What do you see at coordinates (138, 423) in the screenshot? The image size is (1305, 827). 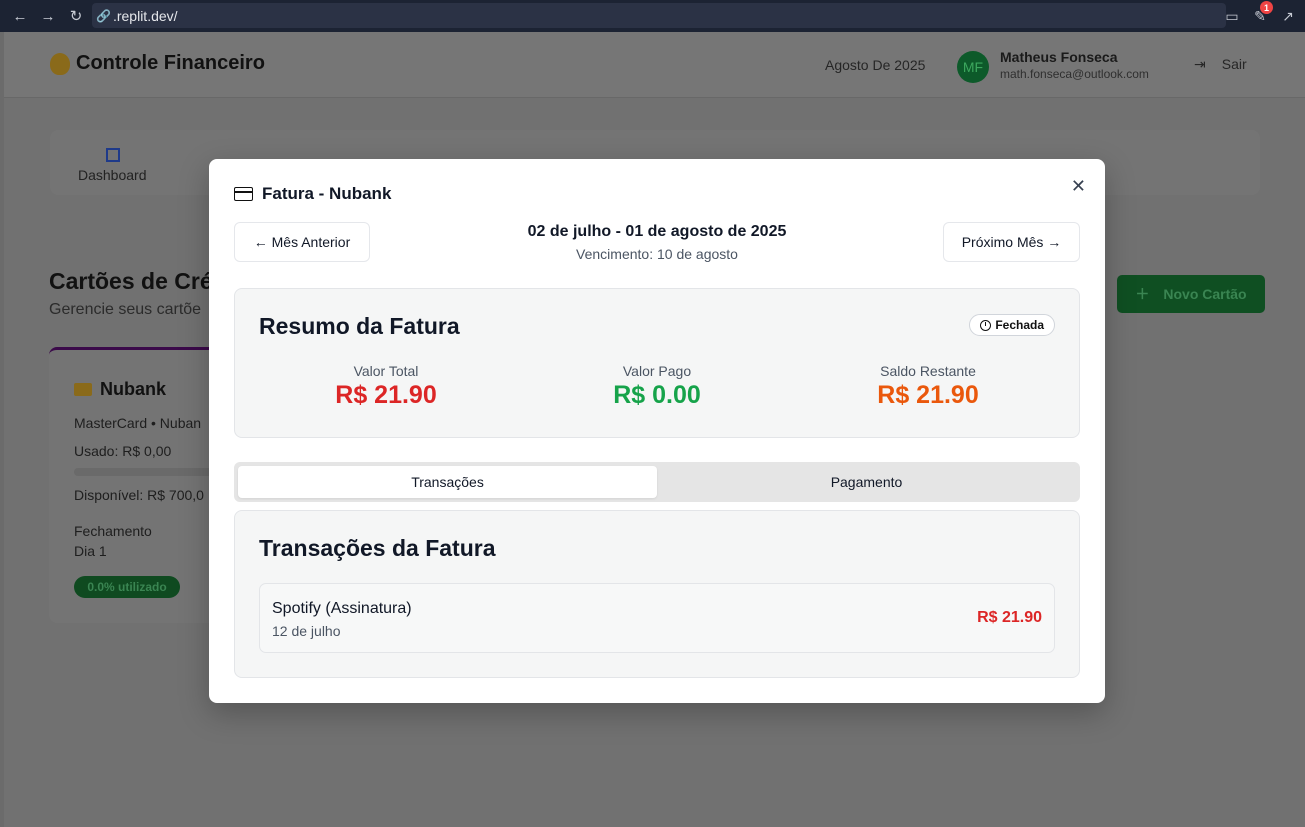 I see `card-brand-line: MasterCard • Nuban` at bounding box center [138, 423].